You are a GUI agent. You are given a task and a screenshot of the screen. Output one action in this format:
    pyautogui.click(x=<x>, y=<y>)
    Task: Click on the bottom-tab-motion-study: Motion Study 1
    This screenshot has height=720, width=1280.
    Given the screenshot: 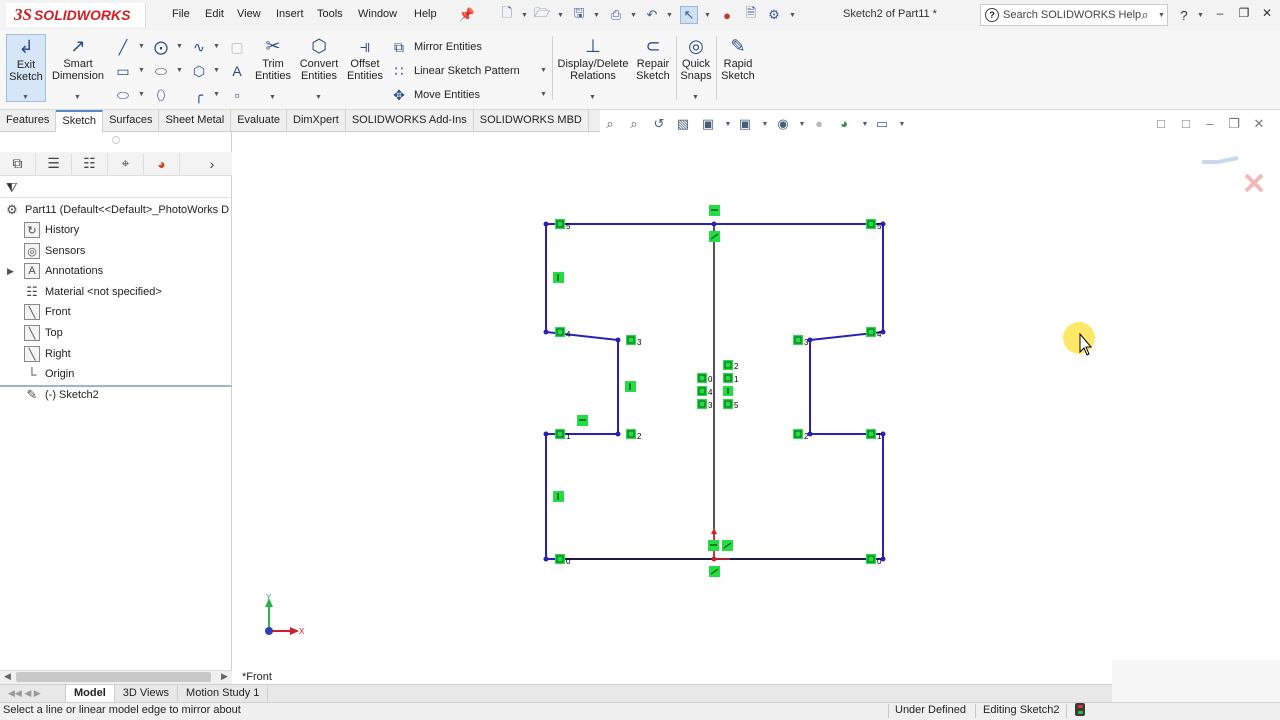 What is the action you would take?
    pyautogui.click(x=223, y=693)
    